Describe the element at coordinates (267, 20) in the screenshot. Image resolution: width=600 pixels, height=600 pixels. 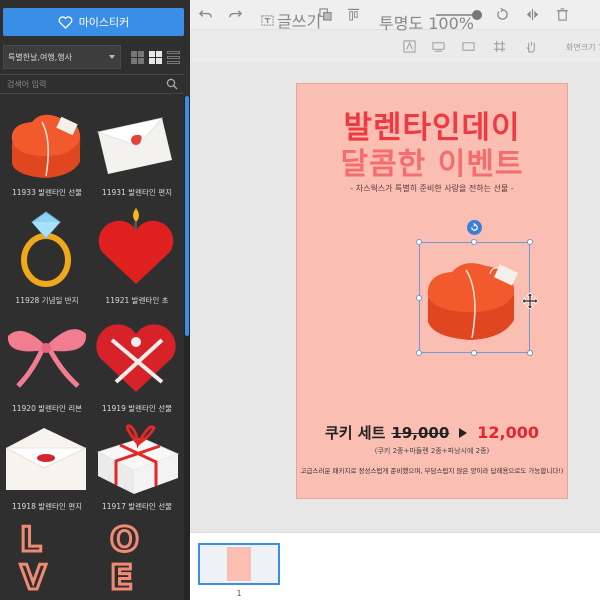
I see `text-box-icon` at that location.